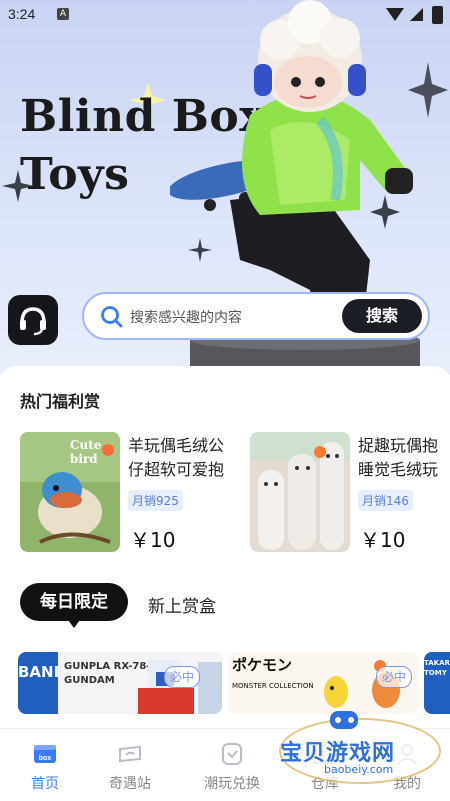 The image size is (450, 801). What do you see at coordinates (357, 745) in the screenshot?
I see `site-watermark: 宝贝游戏网 baobeiy.com` at bounding box center [357, 745].